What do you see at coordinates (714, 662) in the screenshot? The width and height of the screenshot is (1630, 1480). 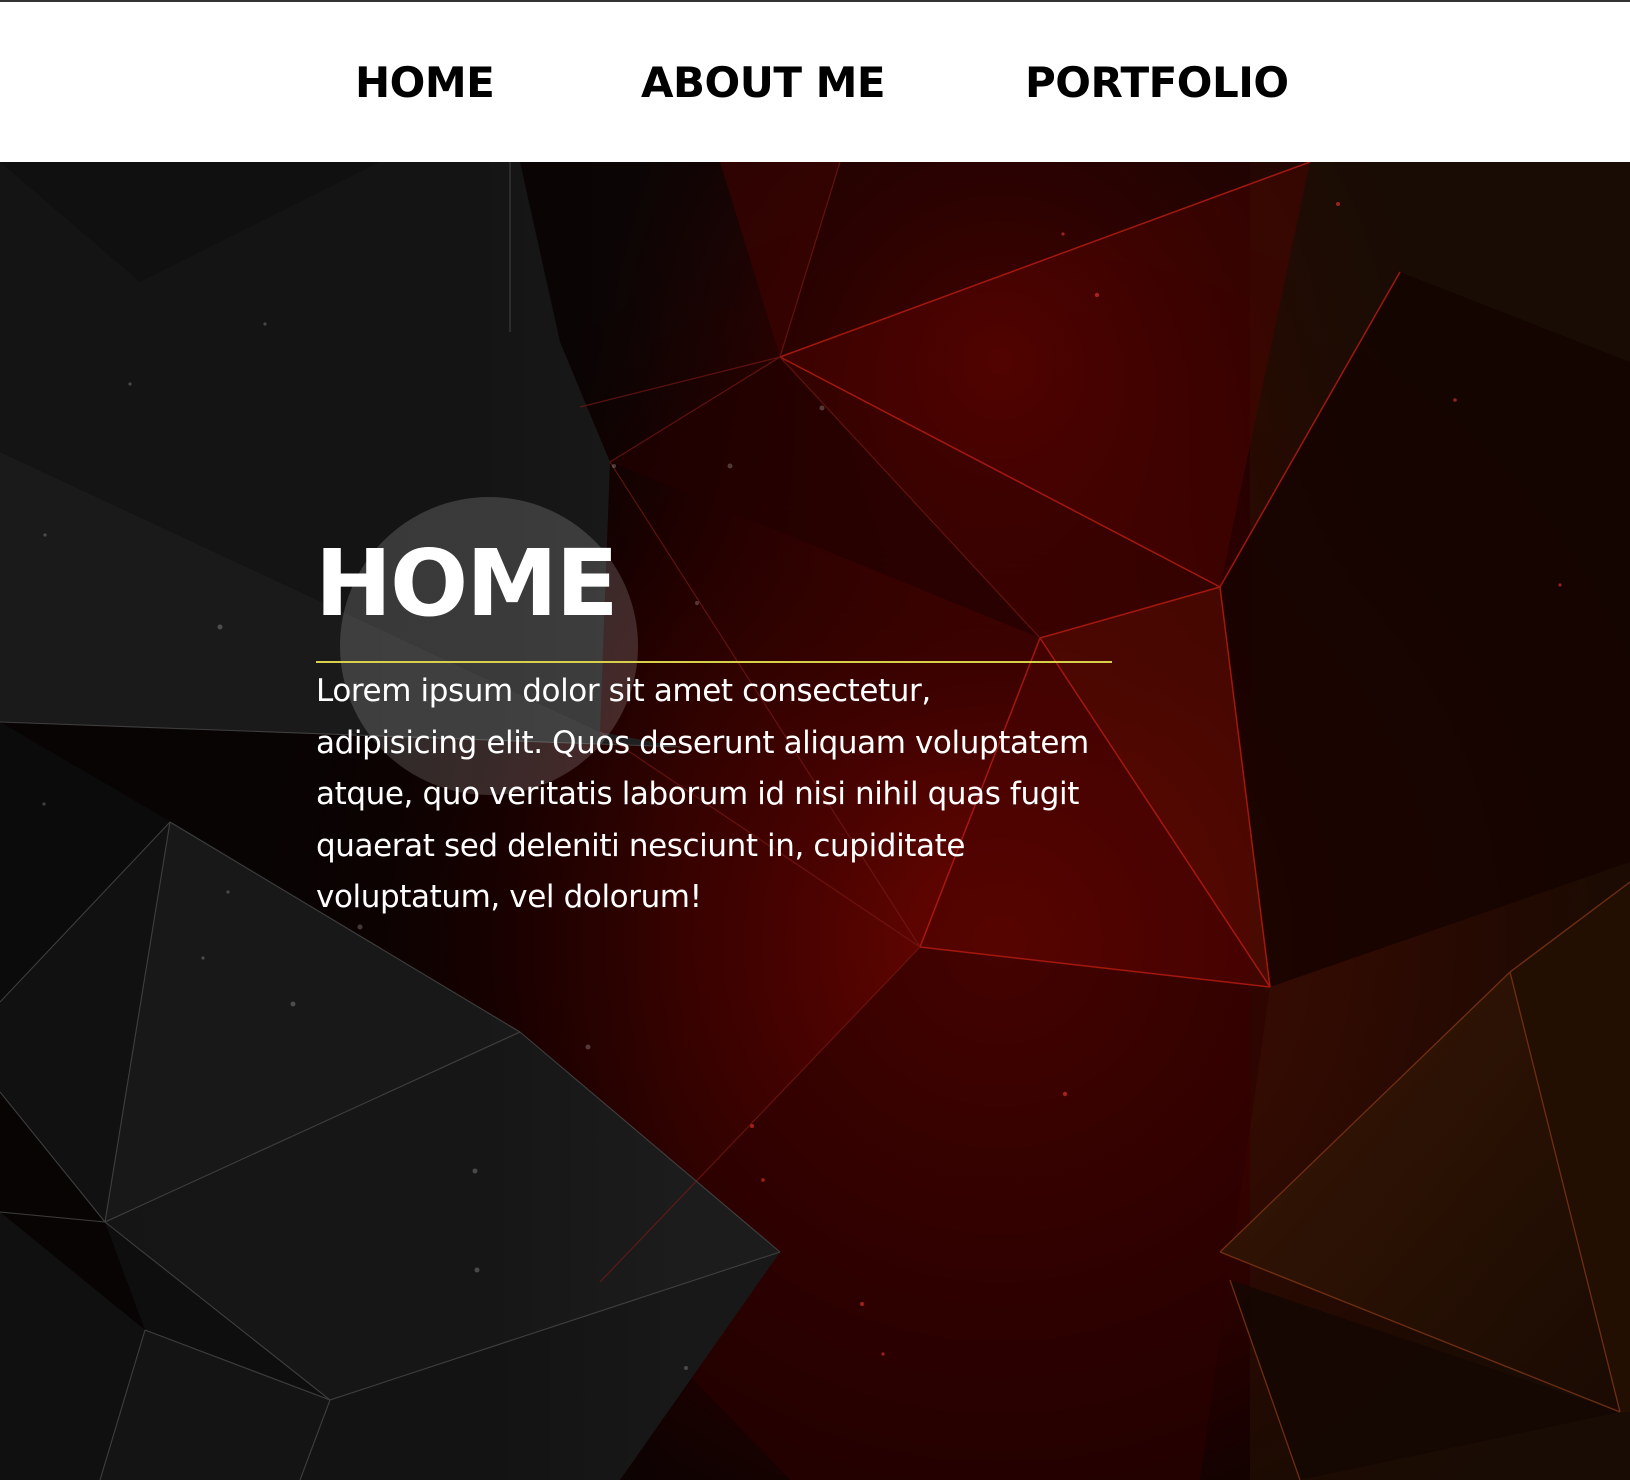 I see `hero-divider-line` at bounding box center [714, 662].